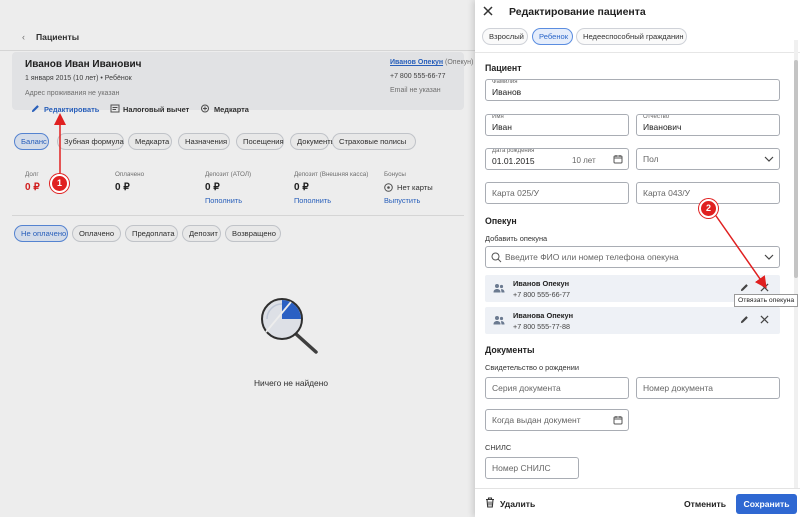  What do you see at coordinates (59, 183) in the screenshot?
I see `step-badge-1: 1` at bounding box center [59, 183].